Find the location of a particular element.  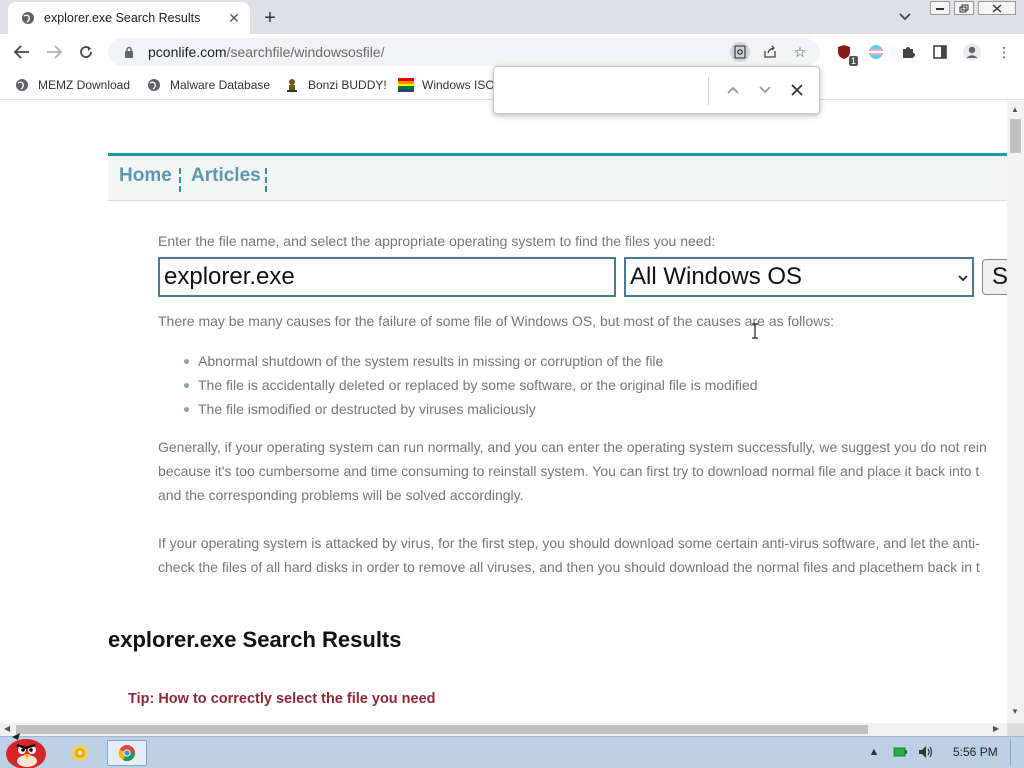

plus-icon: + is located at coordinates (270, 18).